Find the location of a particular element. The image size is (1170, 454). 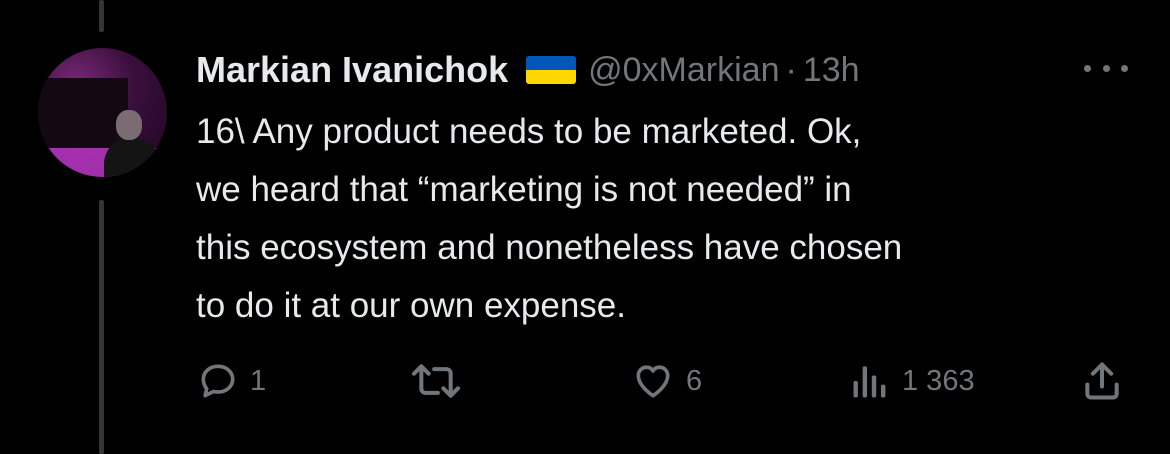

share-icon is located at coordinates (1102, 381).